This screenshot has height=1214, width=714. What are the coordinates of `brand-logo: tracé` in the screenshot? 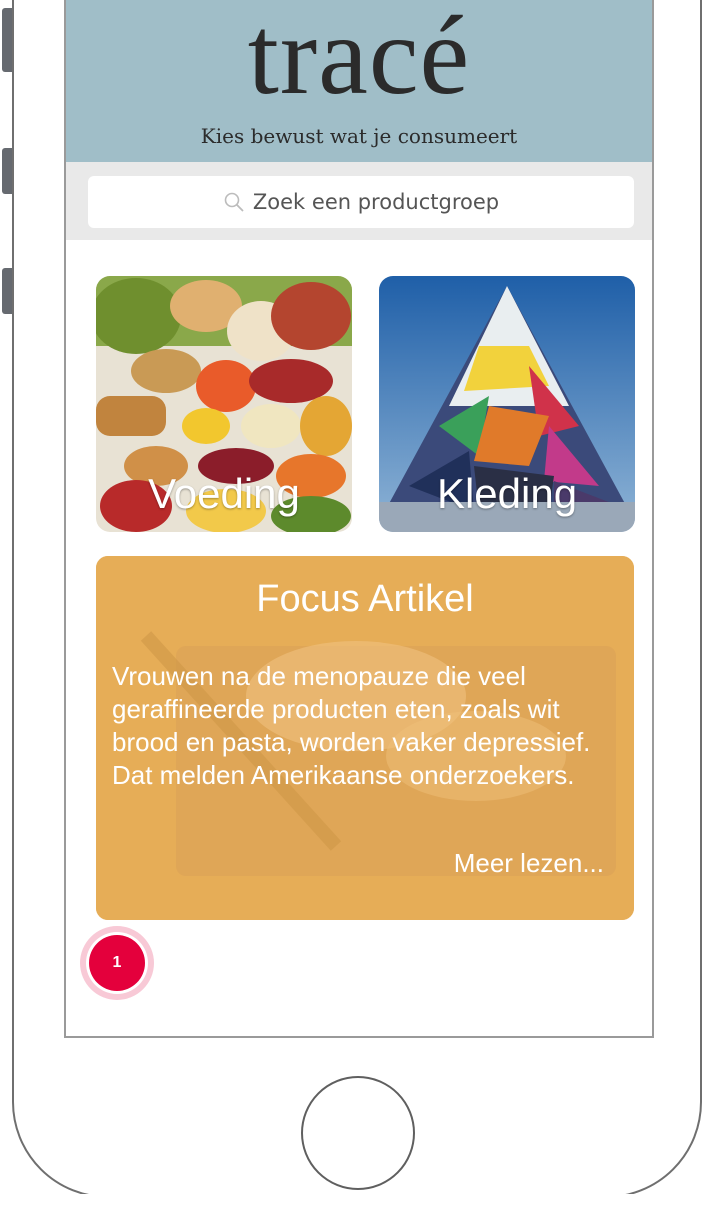 It's located at (359, 59).